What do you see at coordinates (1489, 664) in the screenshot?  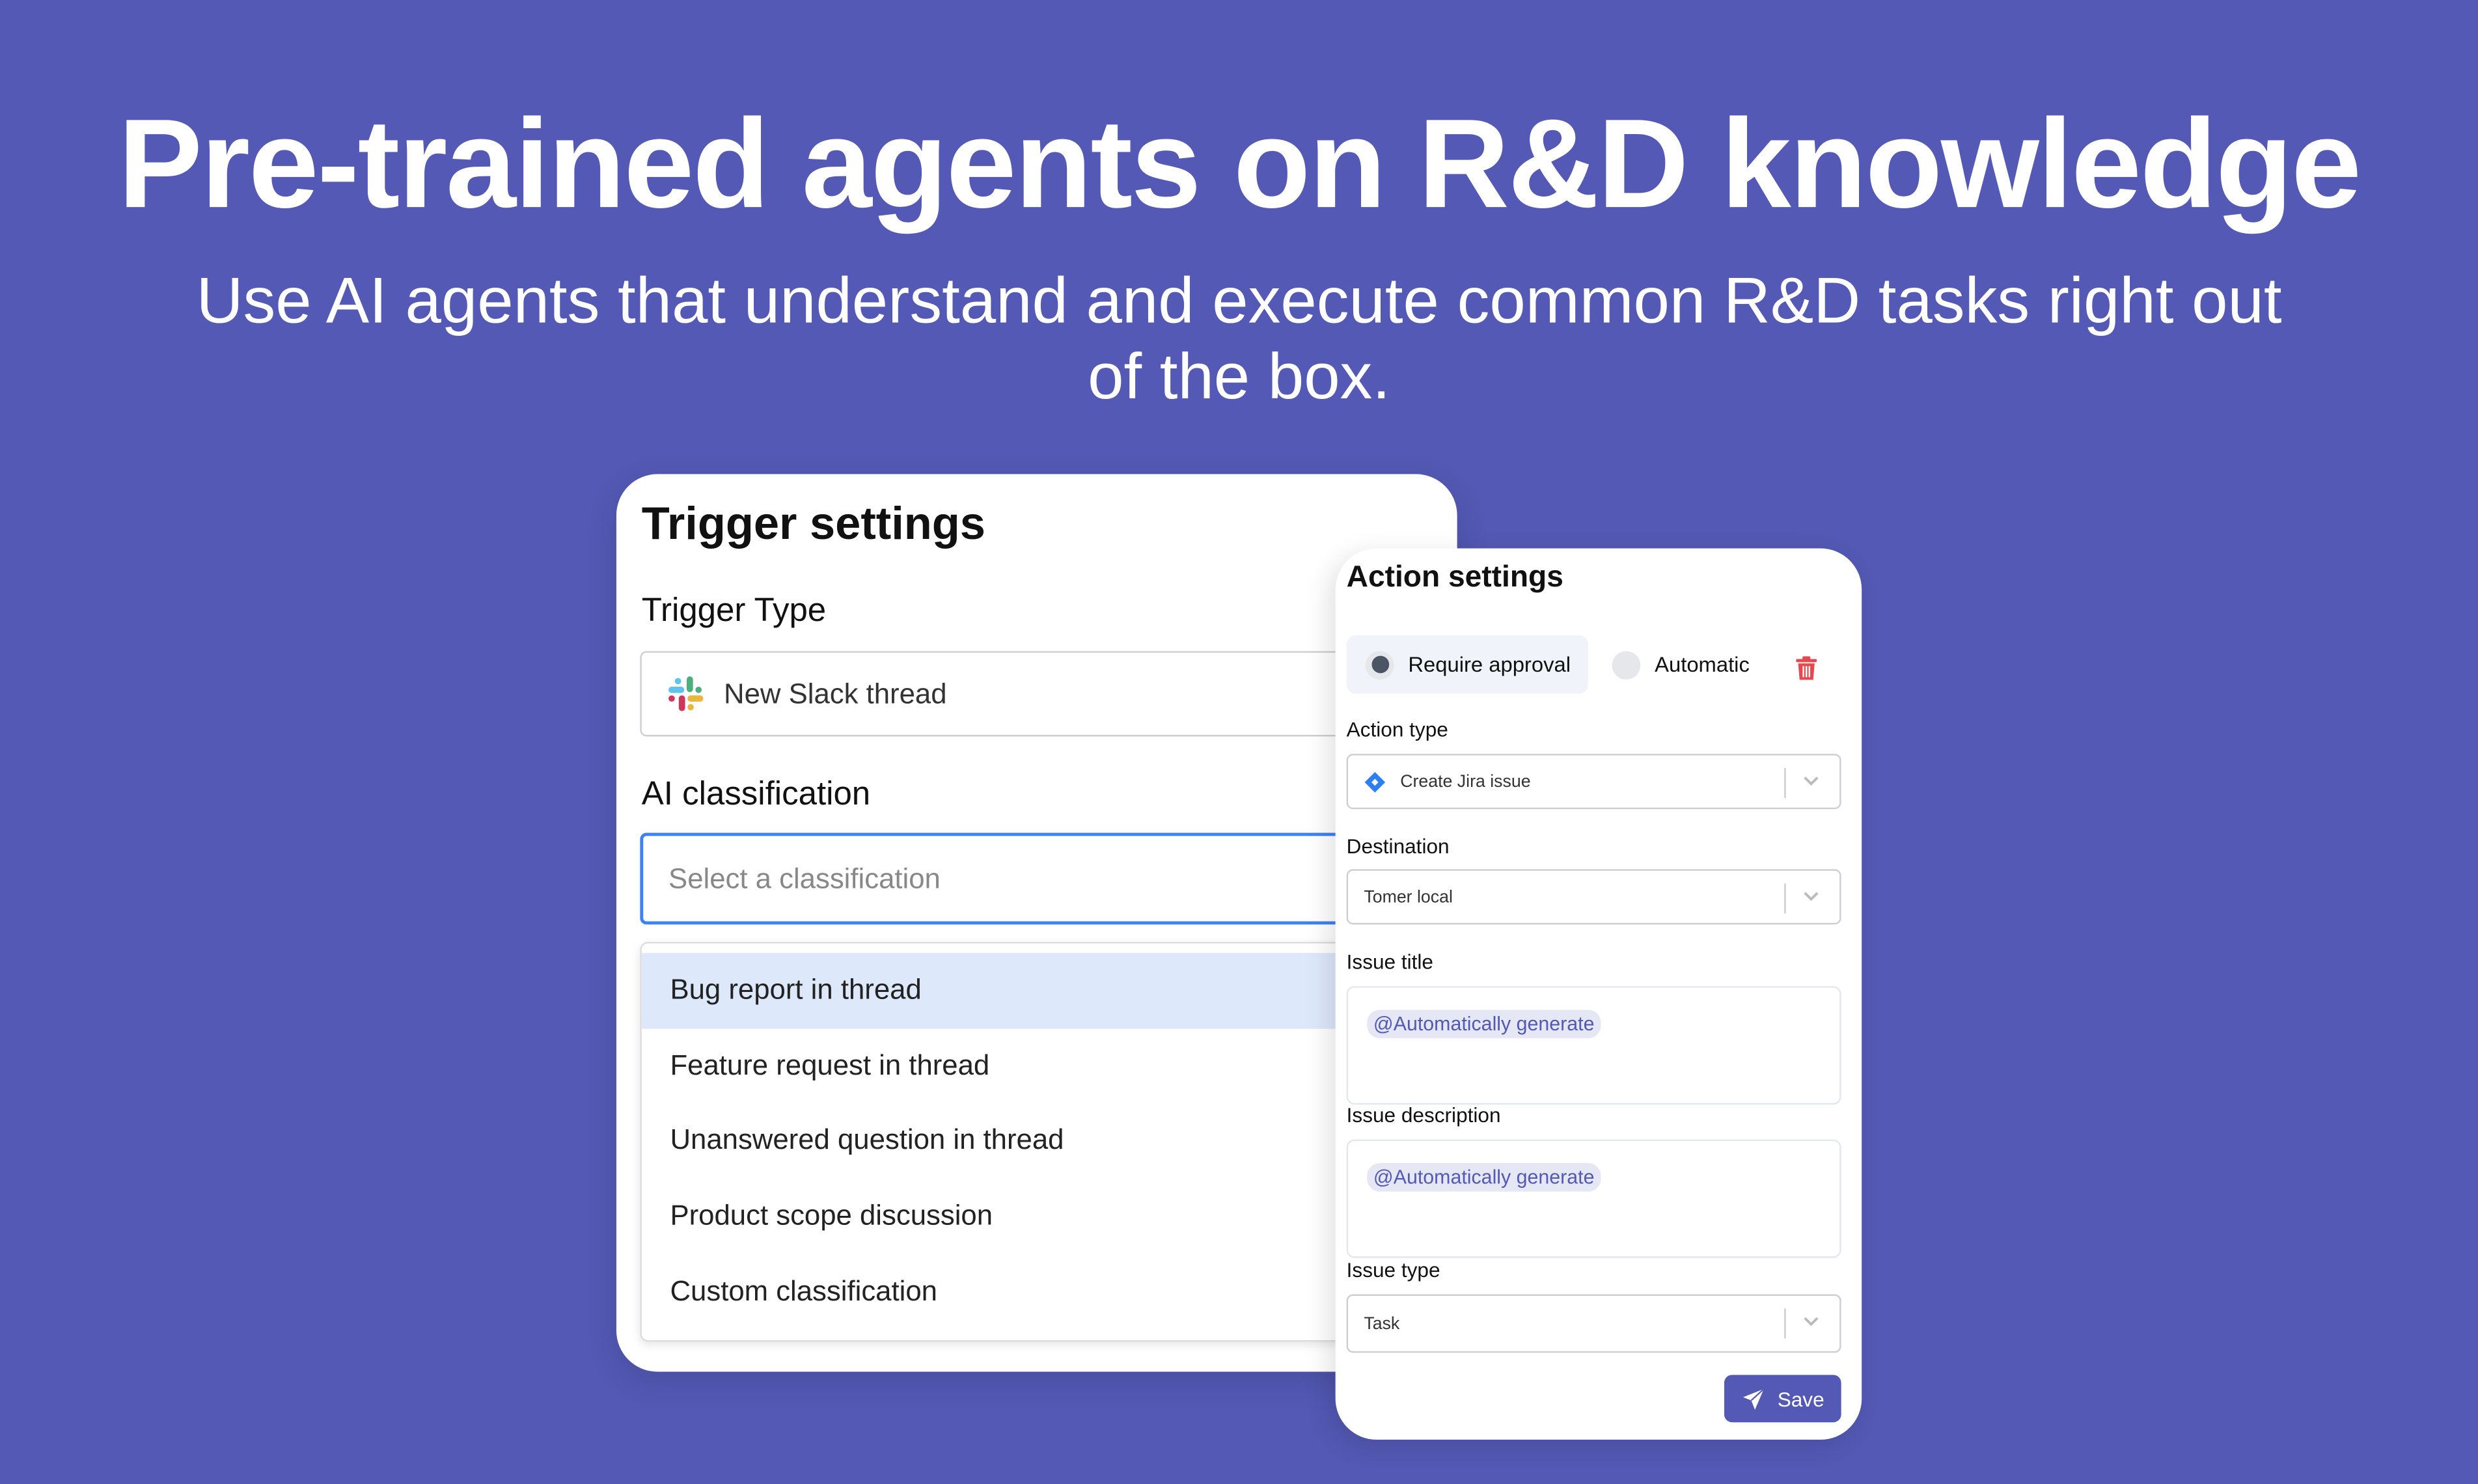 I see `require-approval-label: Require approval` at bounding box center [1489, 664].